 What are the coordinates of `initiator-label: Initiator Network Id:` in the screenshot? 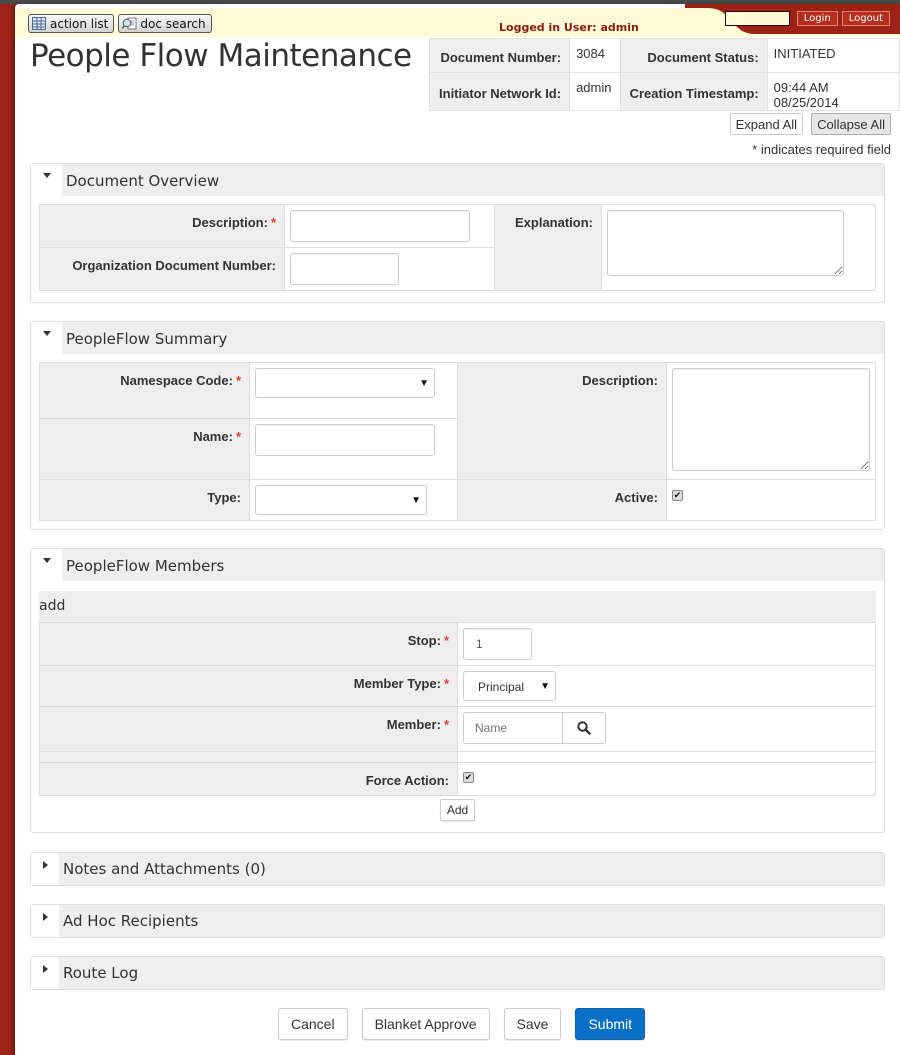 It's located at (499, 91).